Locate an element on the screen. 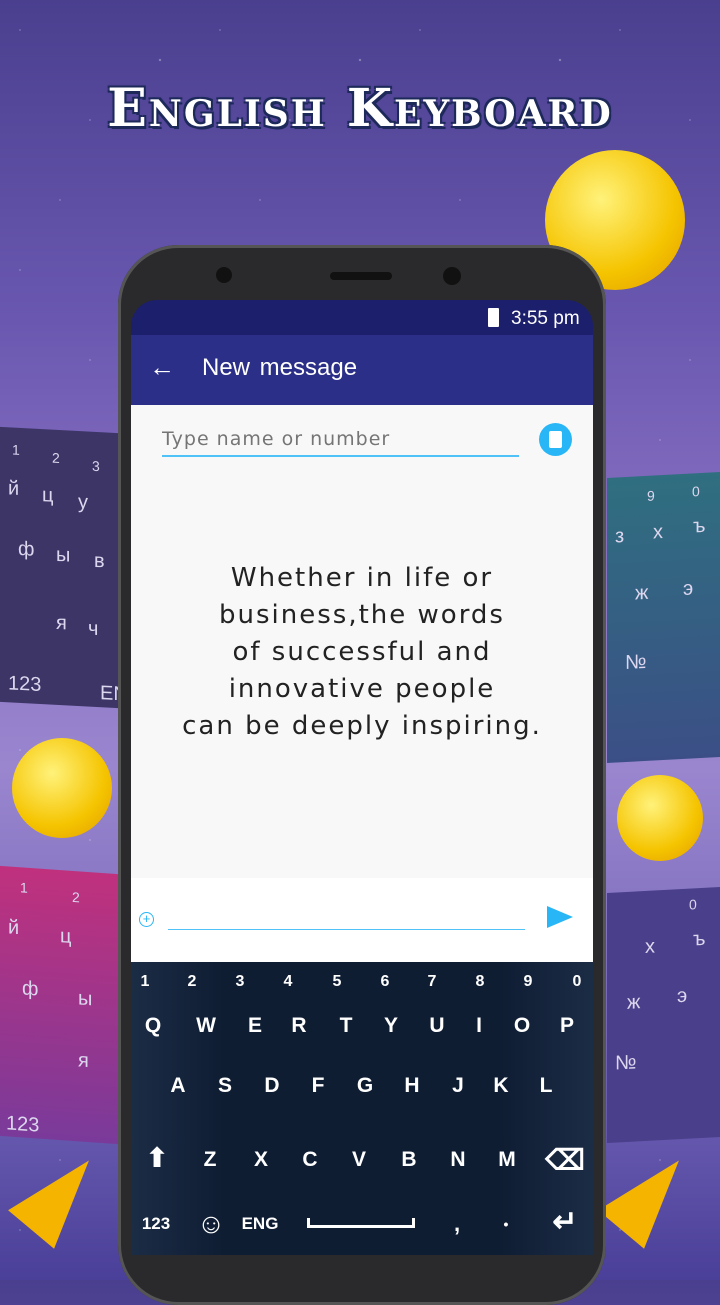  key-8: 8 is located at coordinates (480, 982).